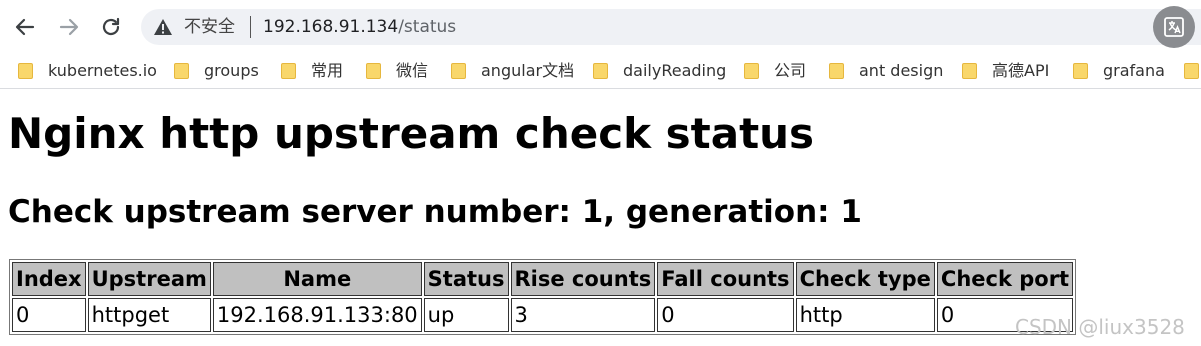  Describe the element at coordinates (466, 315) in the screenshot. I see `cell-status: up` at that location.